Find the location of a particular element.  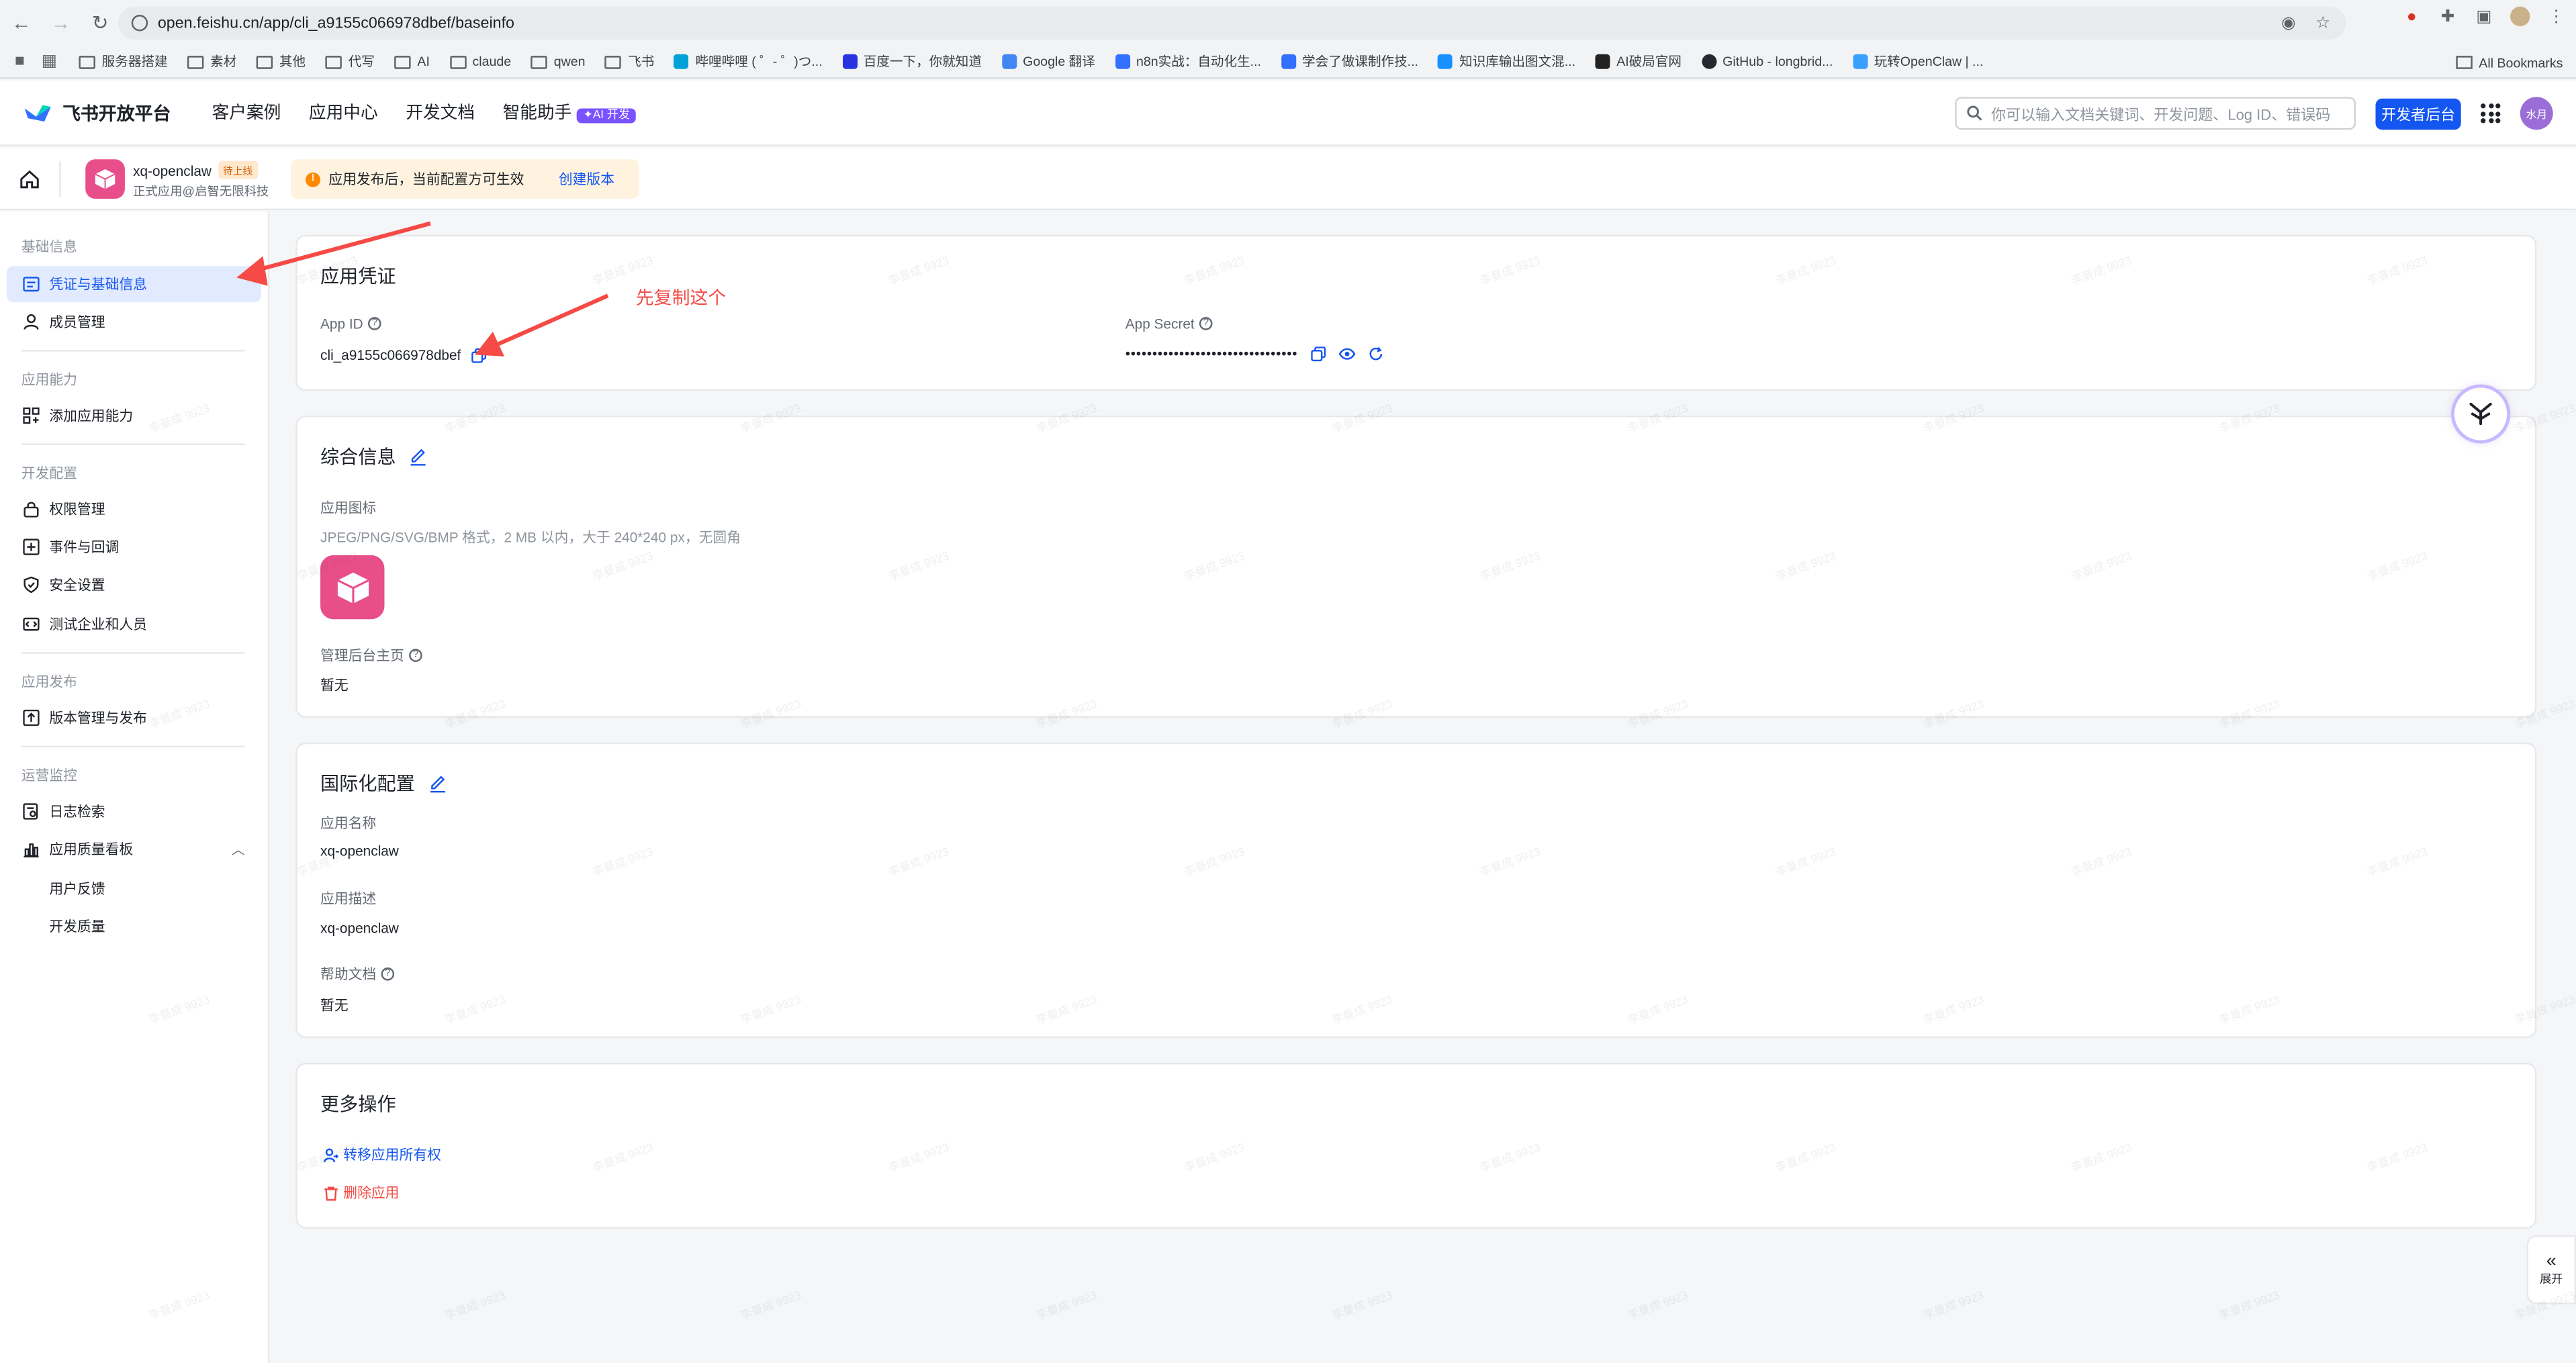

app-name-label: 应用名称 is located at coordinates (348, 822).